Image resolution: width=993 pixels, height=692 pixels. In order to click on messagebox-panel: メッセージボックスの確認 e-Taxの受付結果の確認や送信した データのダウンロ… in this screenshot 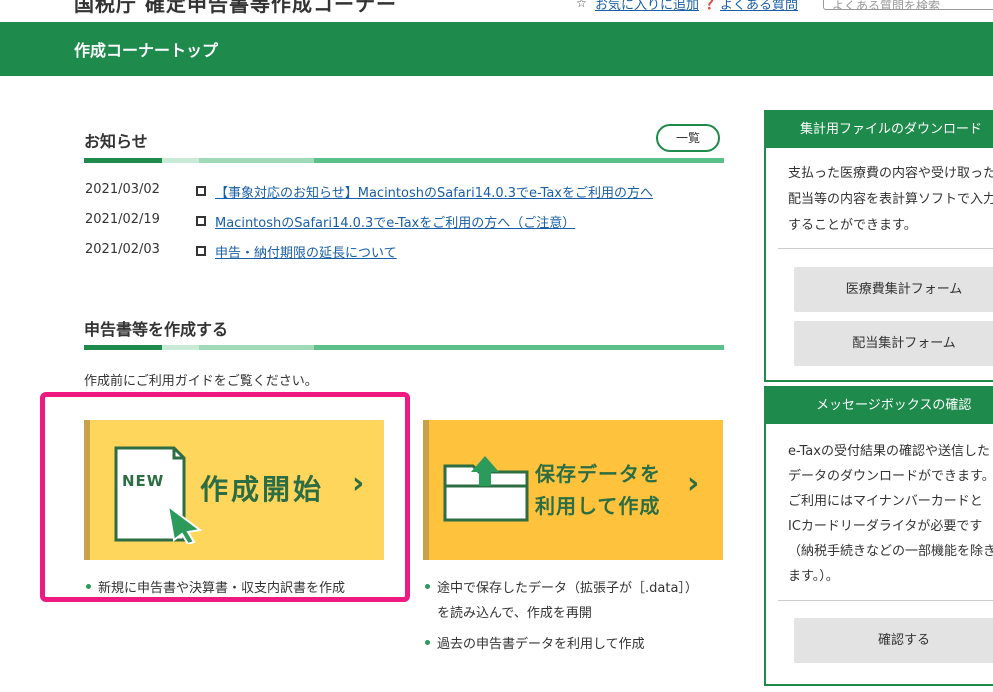, I will do `click(878, 536)`.